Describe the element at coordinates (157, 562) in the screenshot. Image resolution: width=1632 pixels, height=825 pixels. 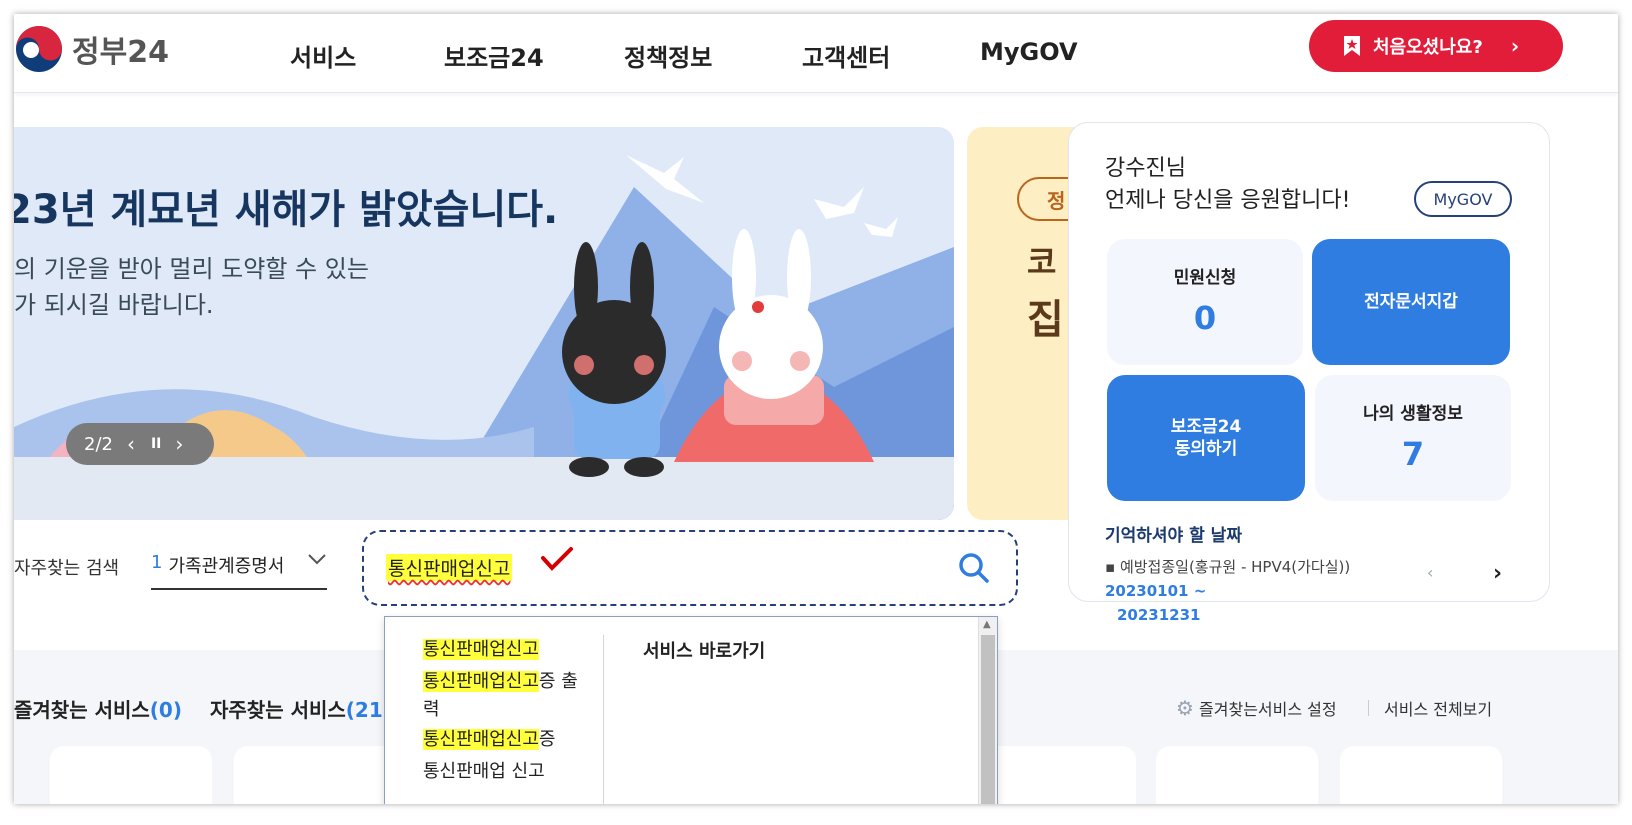
I see `frequent-rank: 1` at that location.